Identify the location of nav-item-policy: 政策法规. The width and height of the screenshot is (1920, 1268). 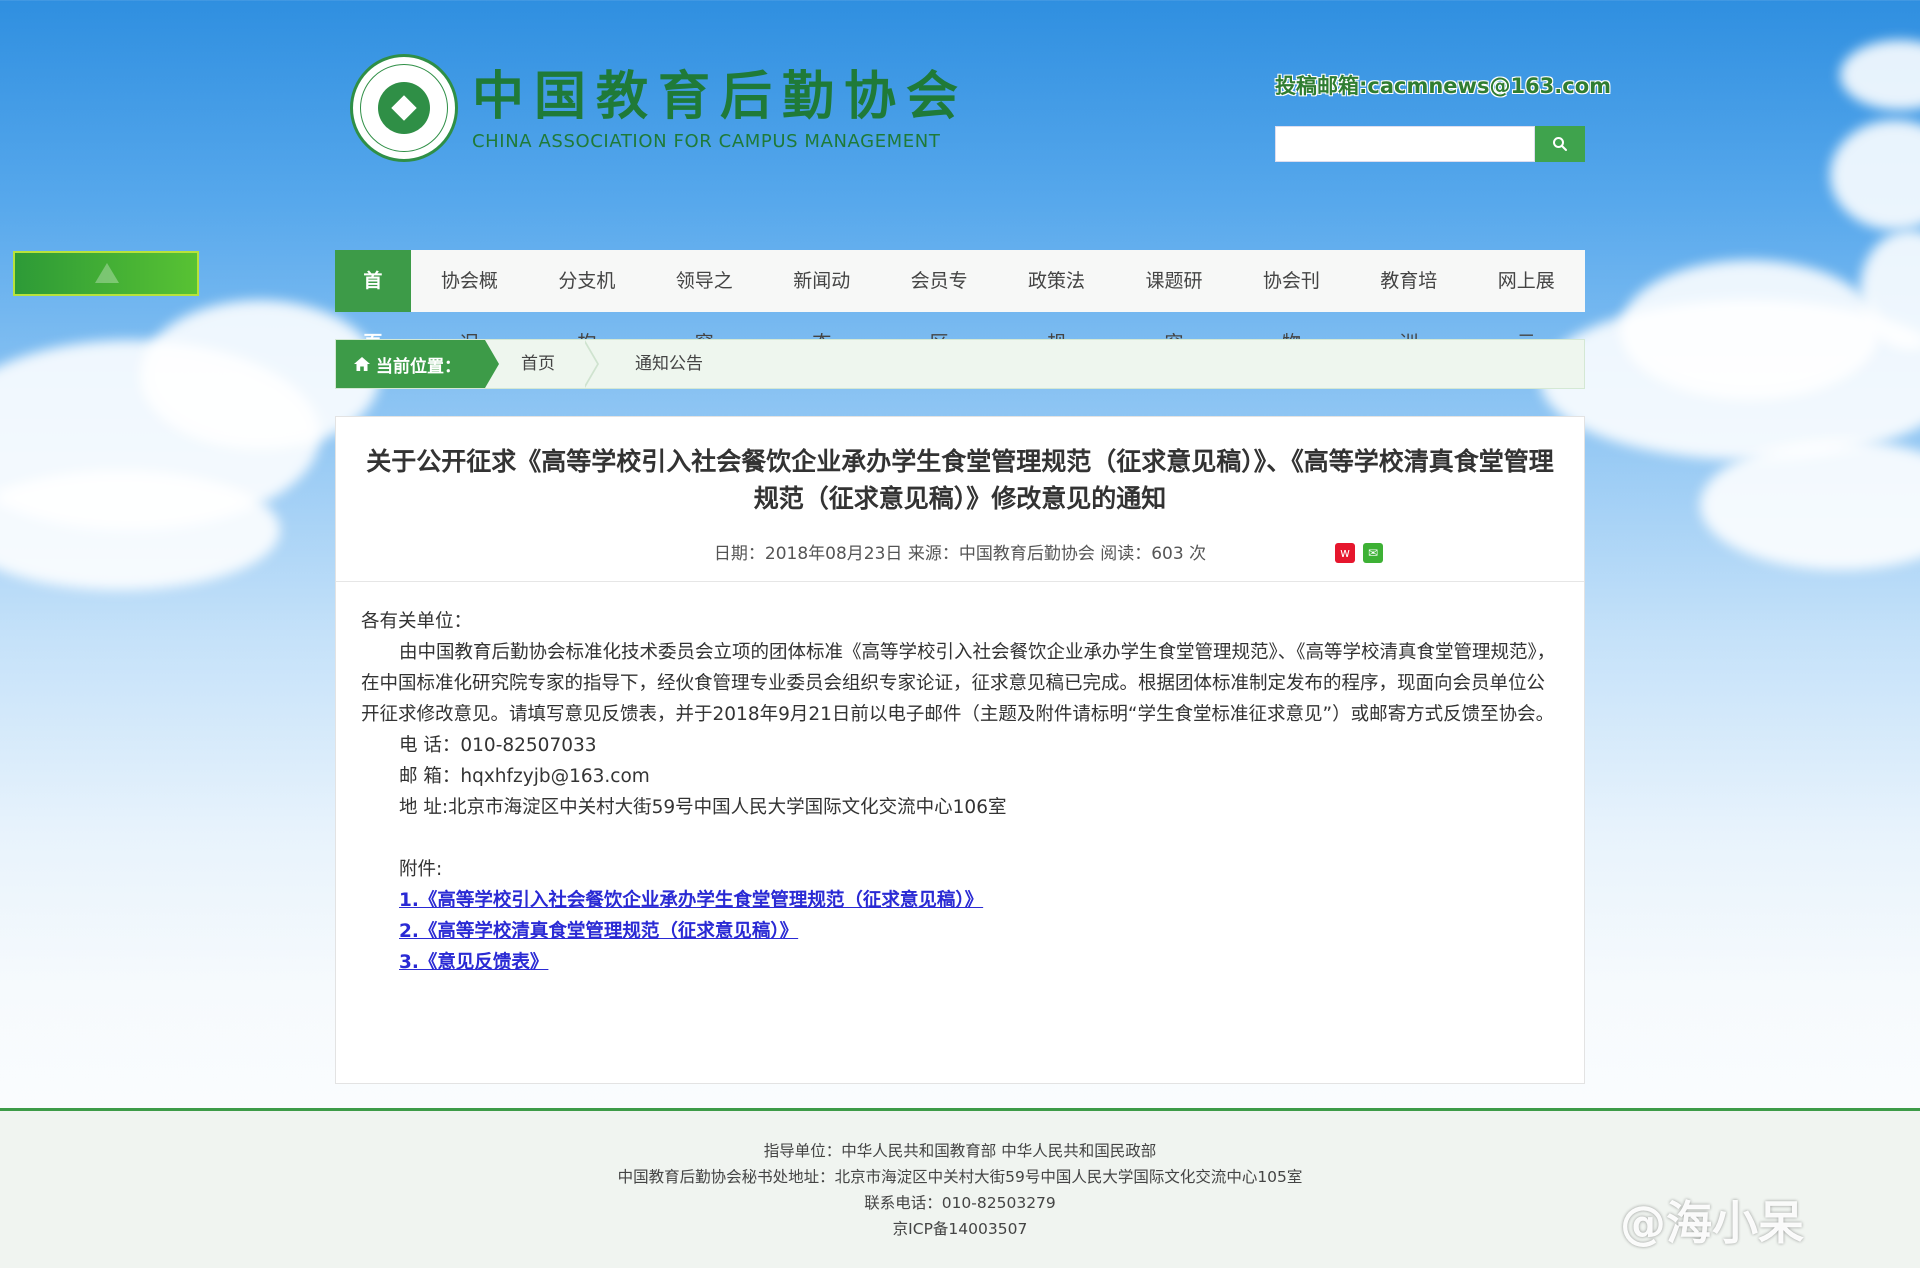
(1056, 302).